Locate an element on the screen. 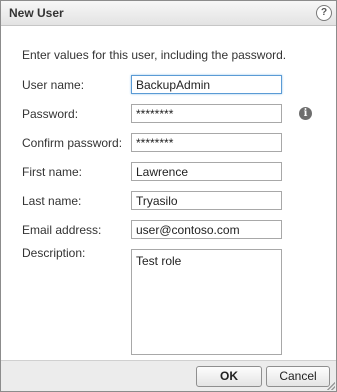  email-input is located at coordinates (206, 229).